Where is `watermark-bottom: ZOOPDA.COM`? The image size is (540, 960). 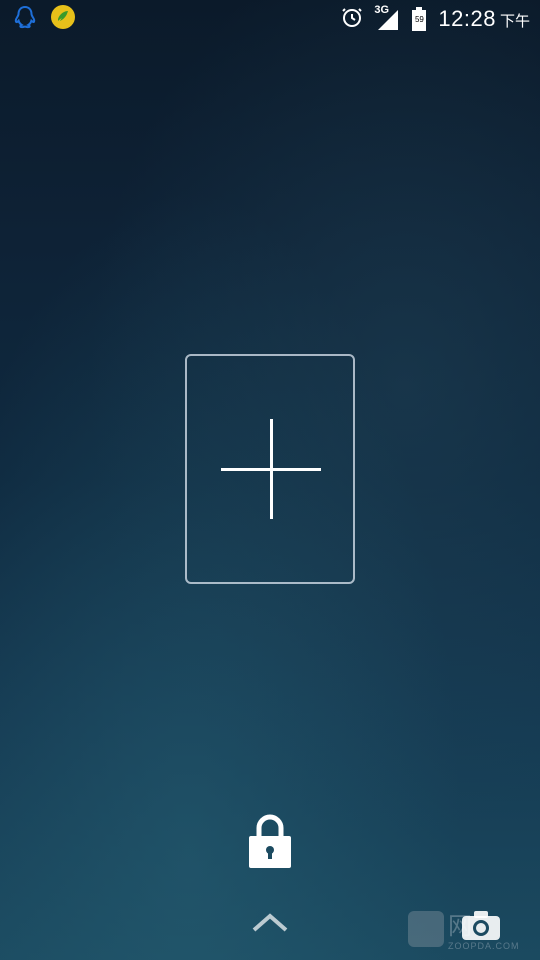 watermark-bottom: ZOOPDA.COM is located at coordinates (484, 946).